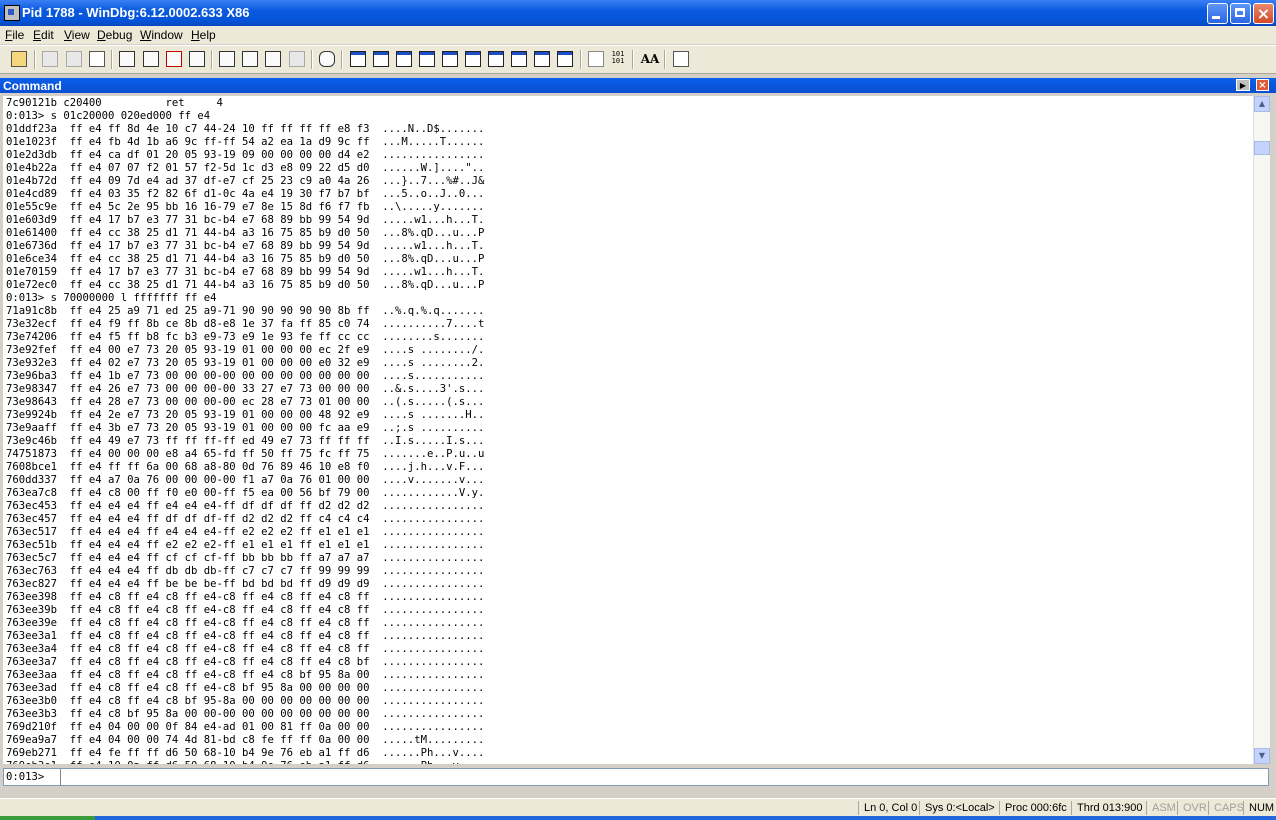 The height and width of the screenshot is (820, 1276). I want to click on command-input, so click(662, 777).